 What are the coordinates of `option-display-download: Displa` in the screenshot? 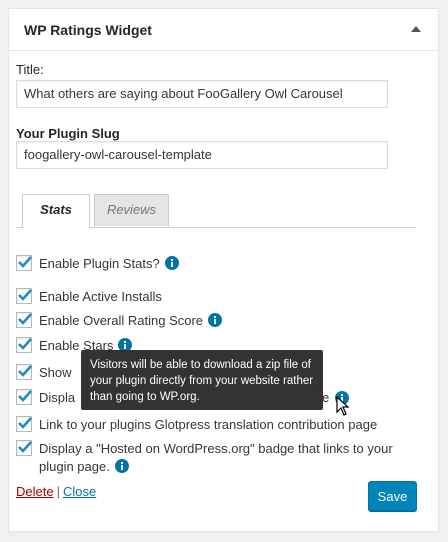 It's located at (45, 398).